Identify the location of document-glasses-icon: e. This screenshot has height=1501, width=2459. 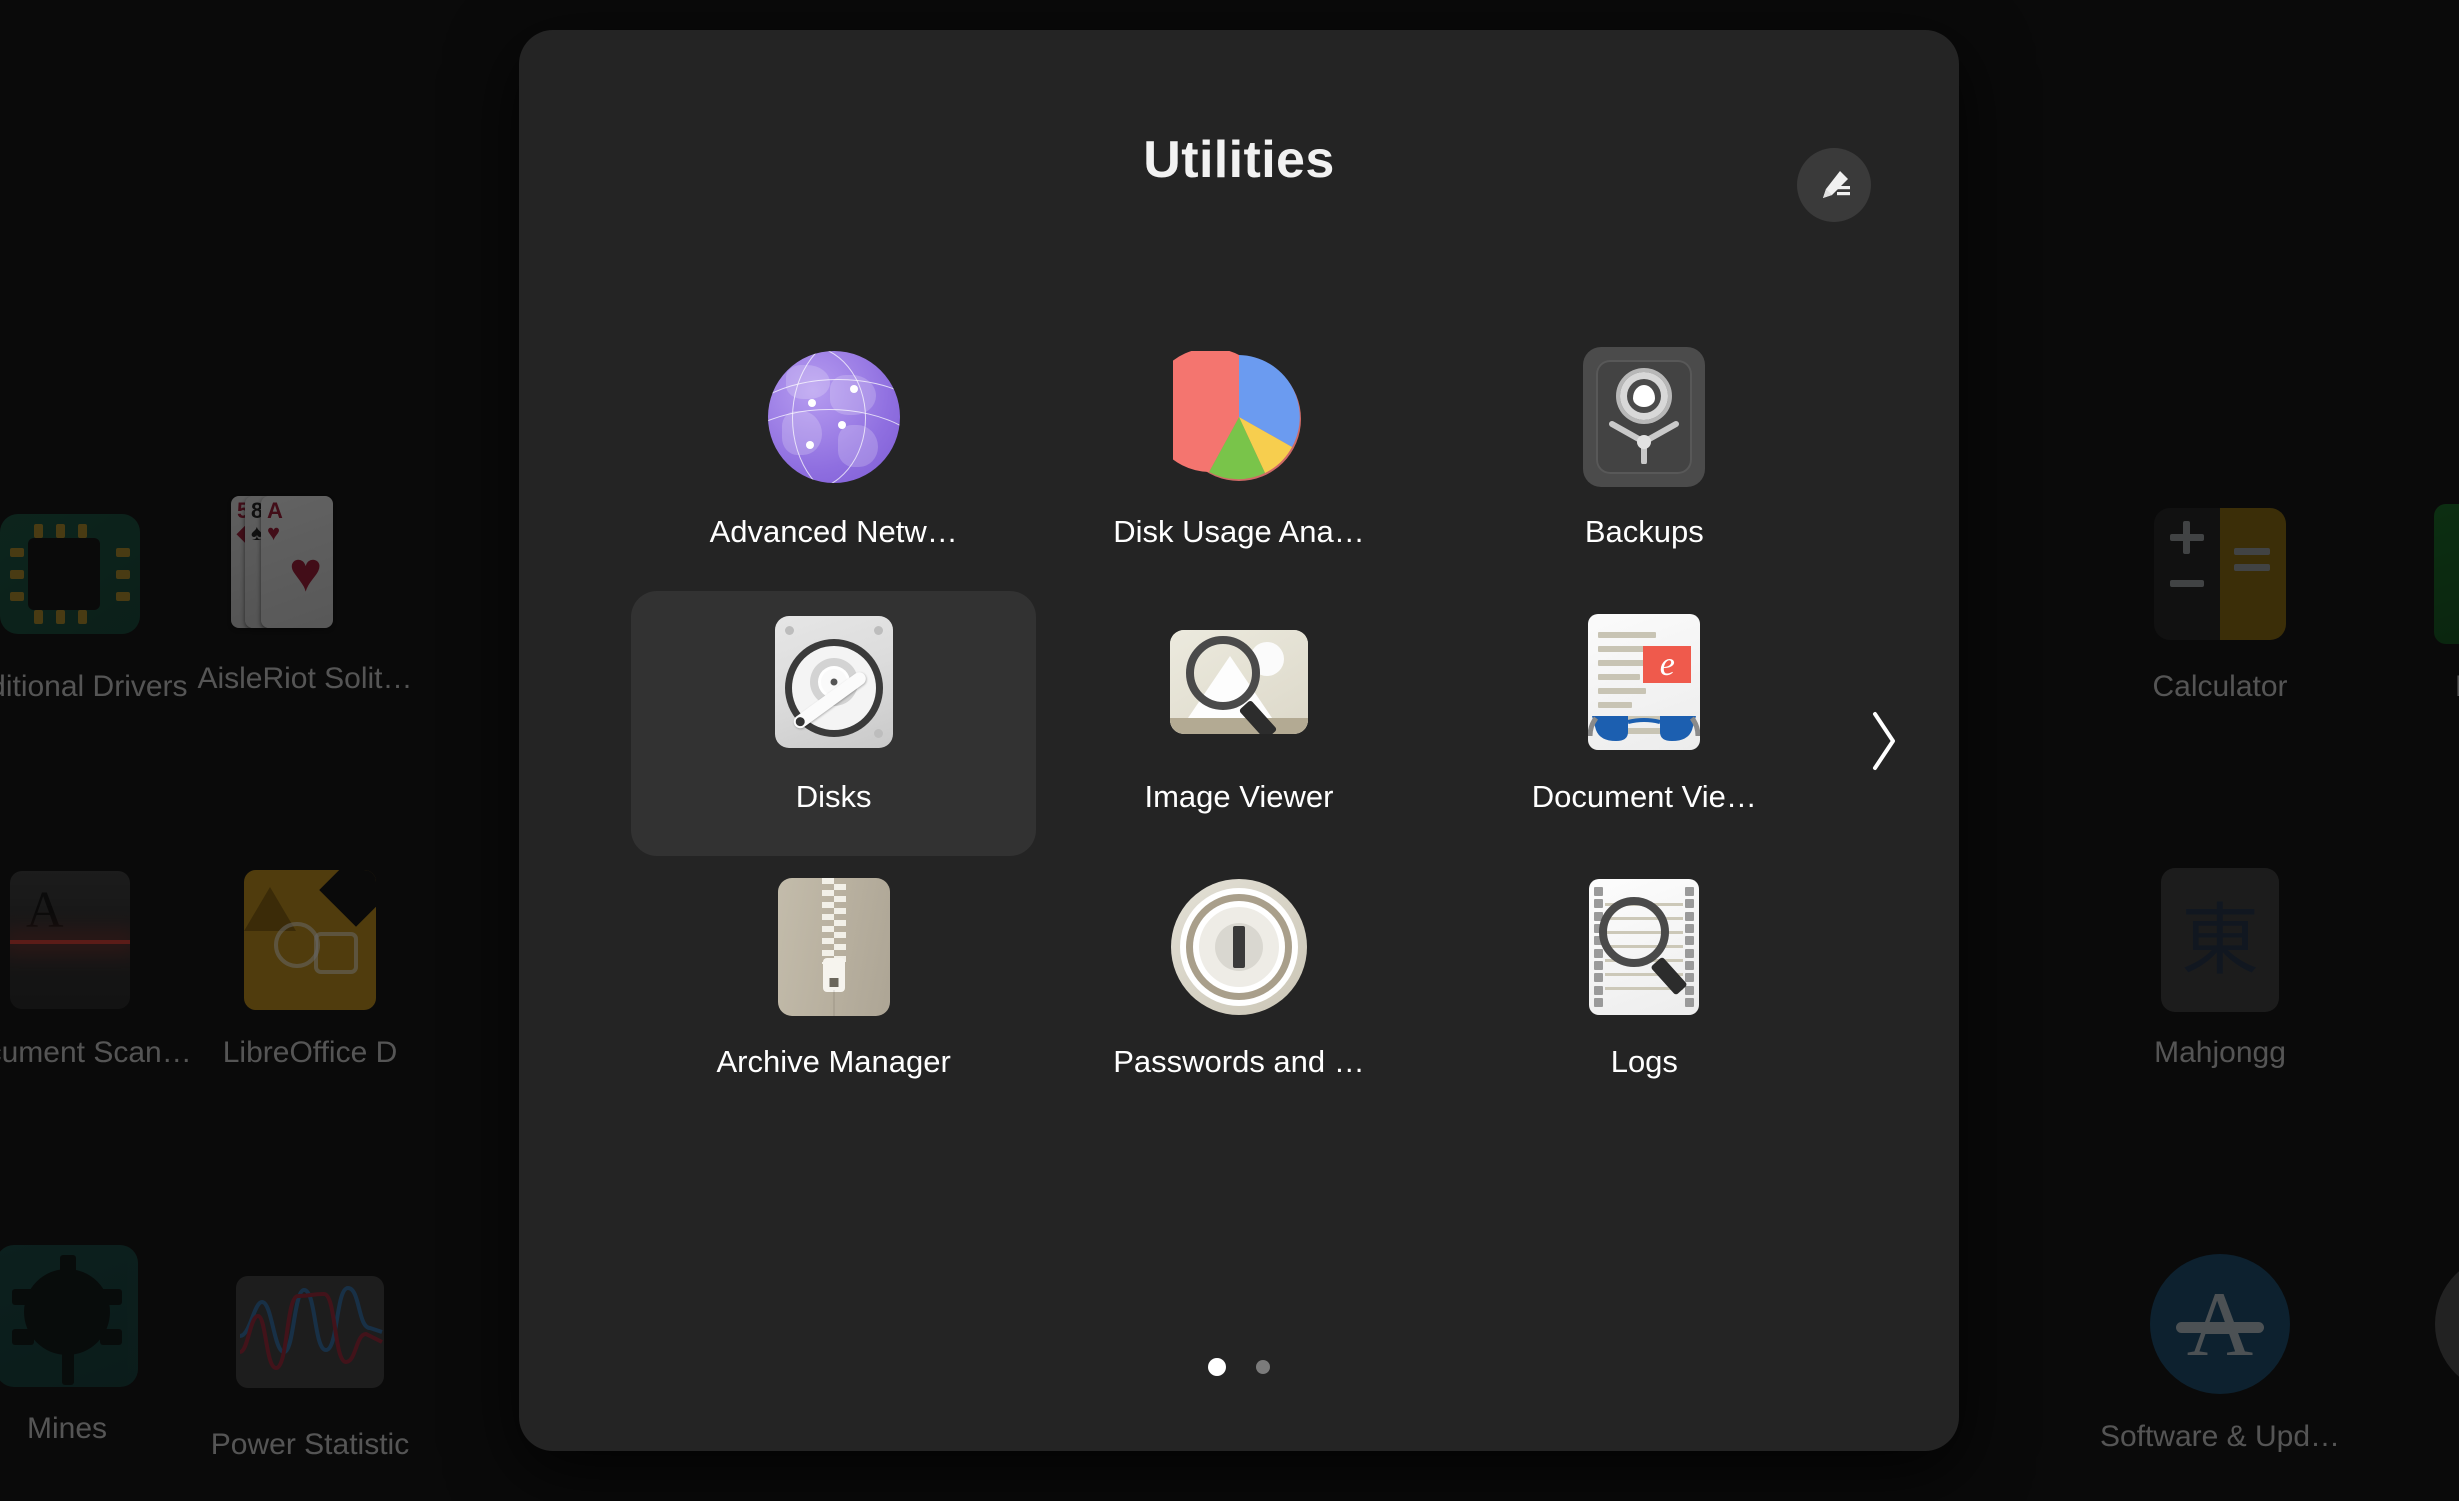
(1644, 682).